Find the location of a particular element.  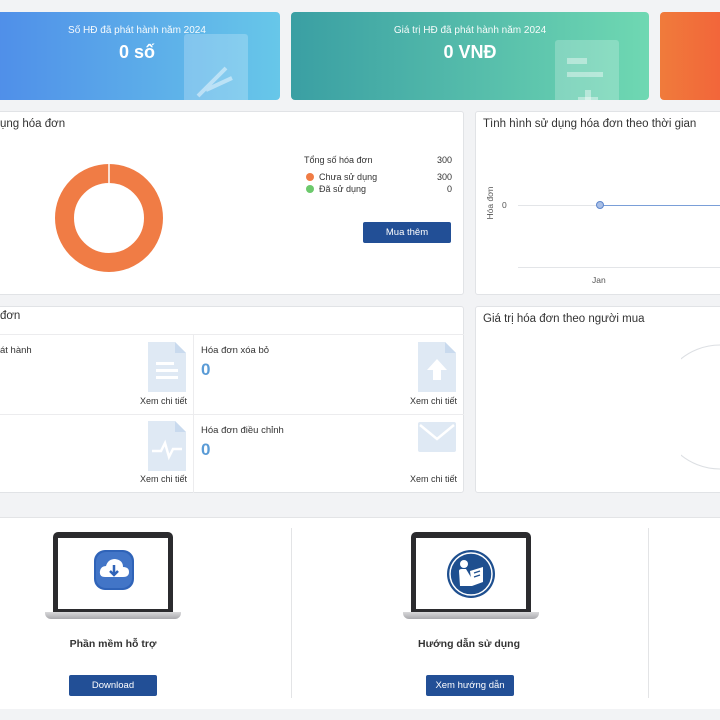

cloud-download-icon is located at coordinates (114, 572).